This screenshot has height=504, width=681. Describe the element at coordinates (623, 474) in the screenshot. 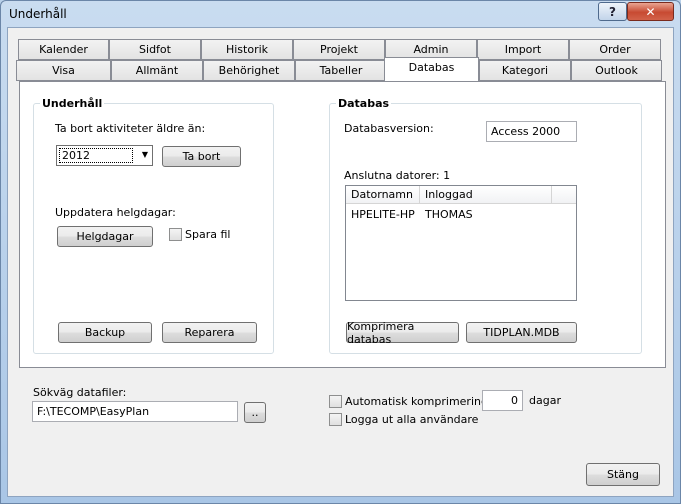

I see `close-button: Stäng` at that location.